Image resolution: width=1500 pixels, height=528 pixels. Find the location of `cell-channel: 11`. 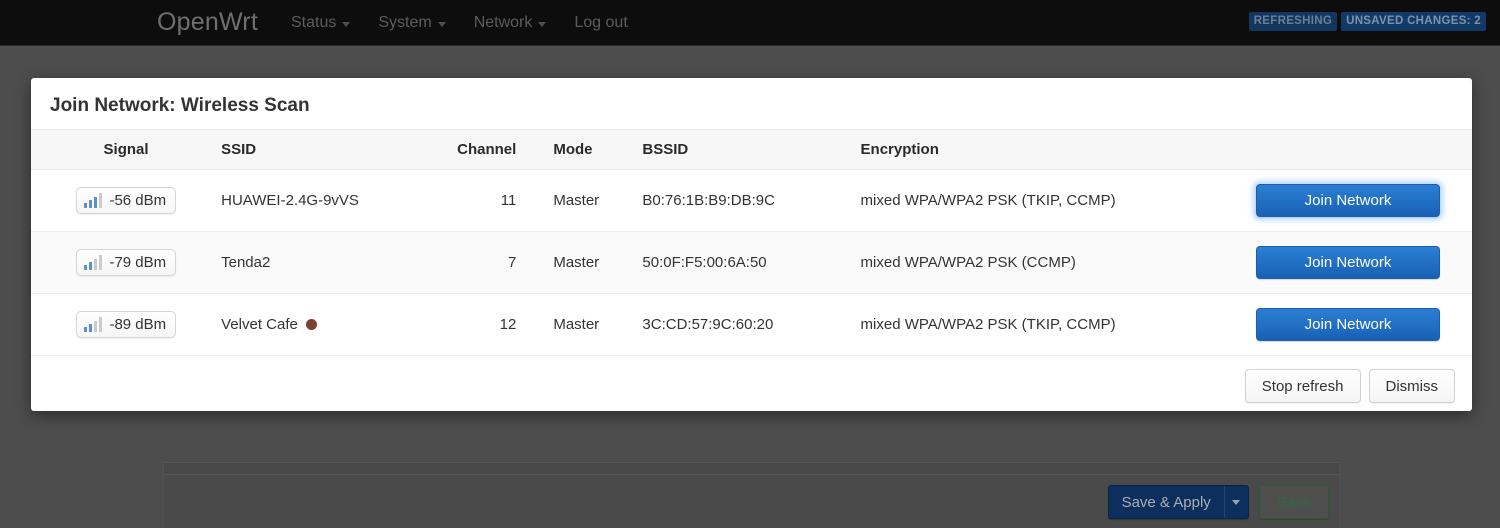

cell-channel: 11 is located at coordinates (481, 200).